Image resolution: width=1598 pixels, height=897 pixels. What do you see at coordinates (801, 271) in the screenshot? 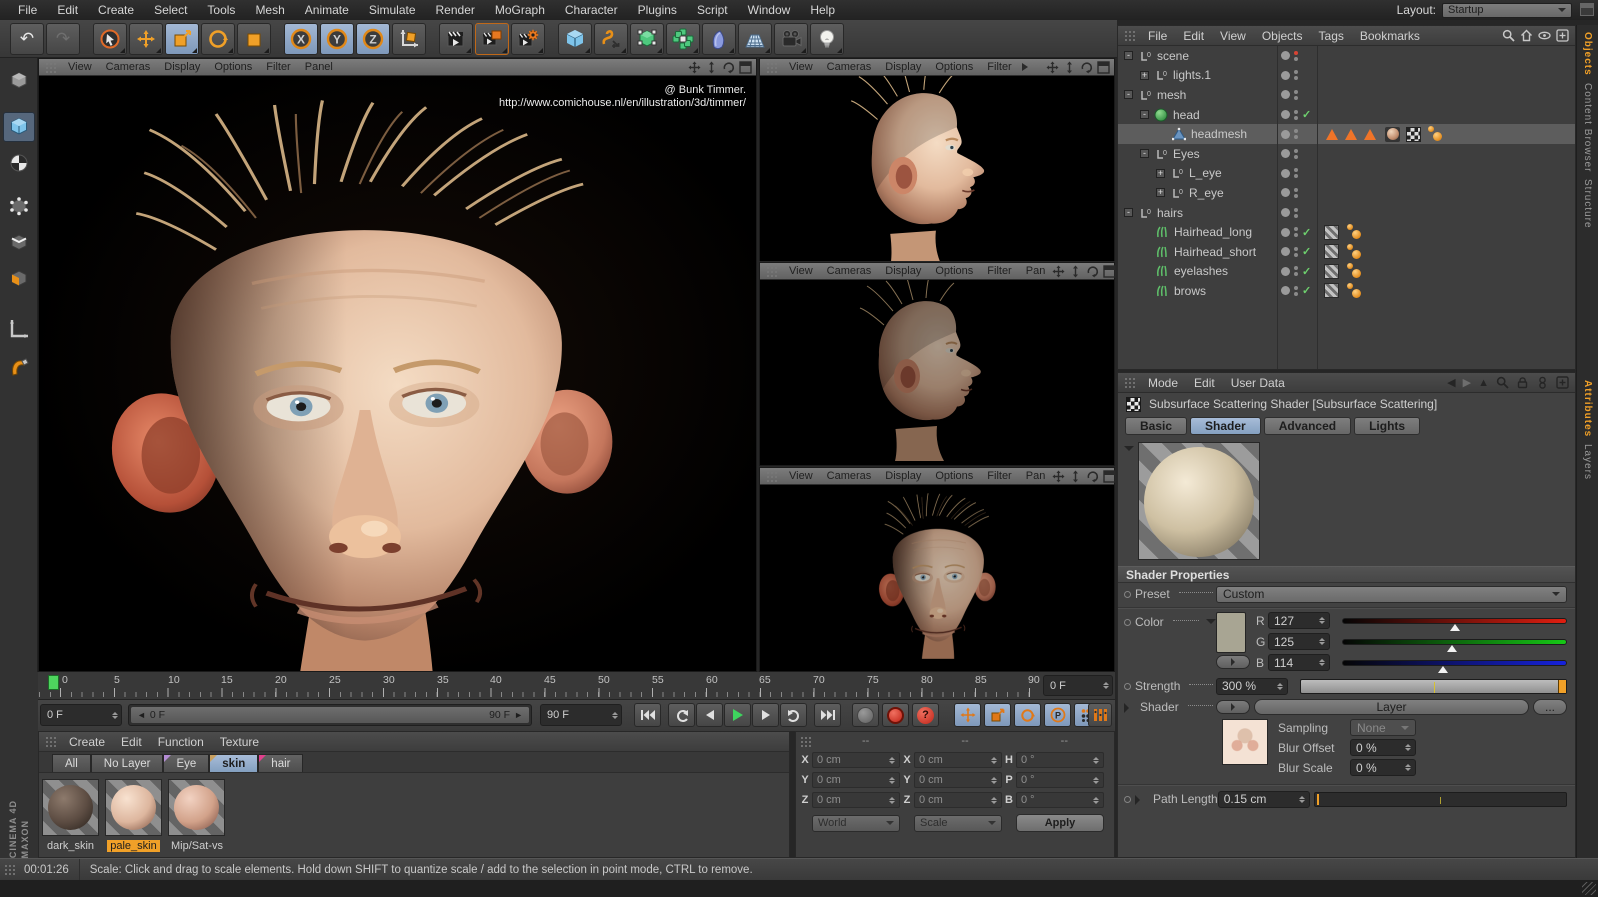
I see `viewport-menu-view: View` at bounding box center [801, 271].